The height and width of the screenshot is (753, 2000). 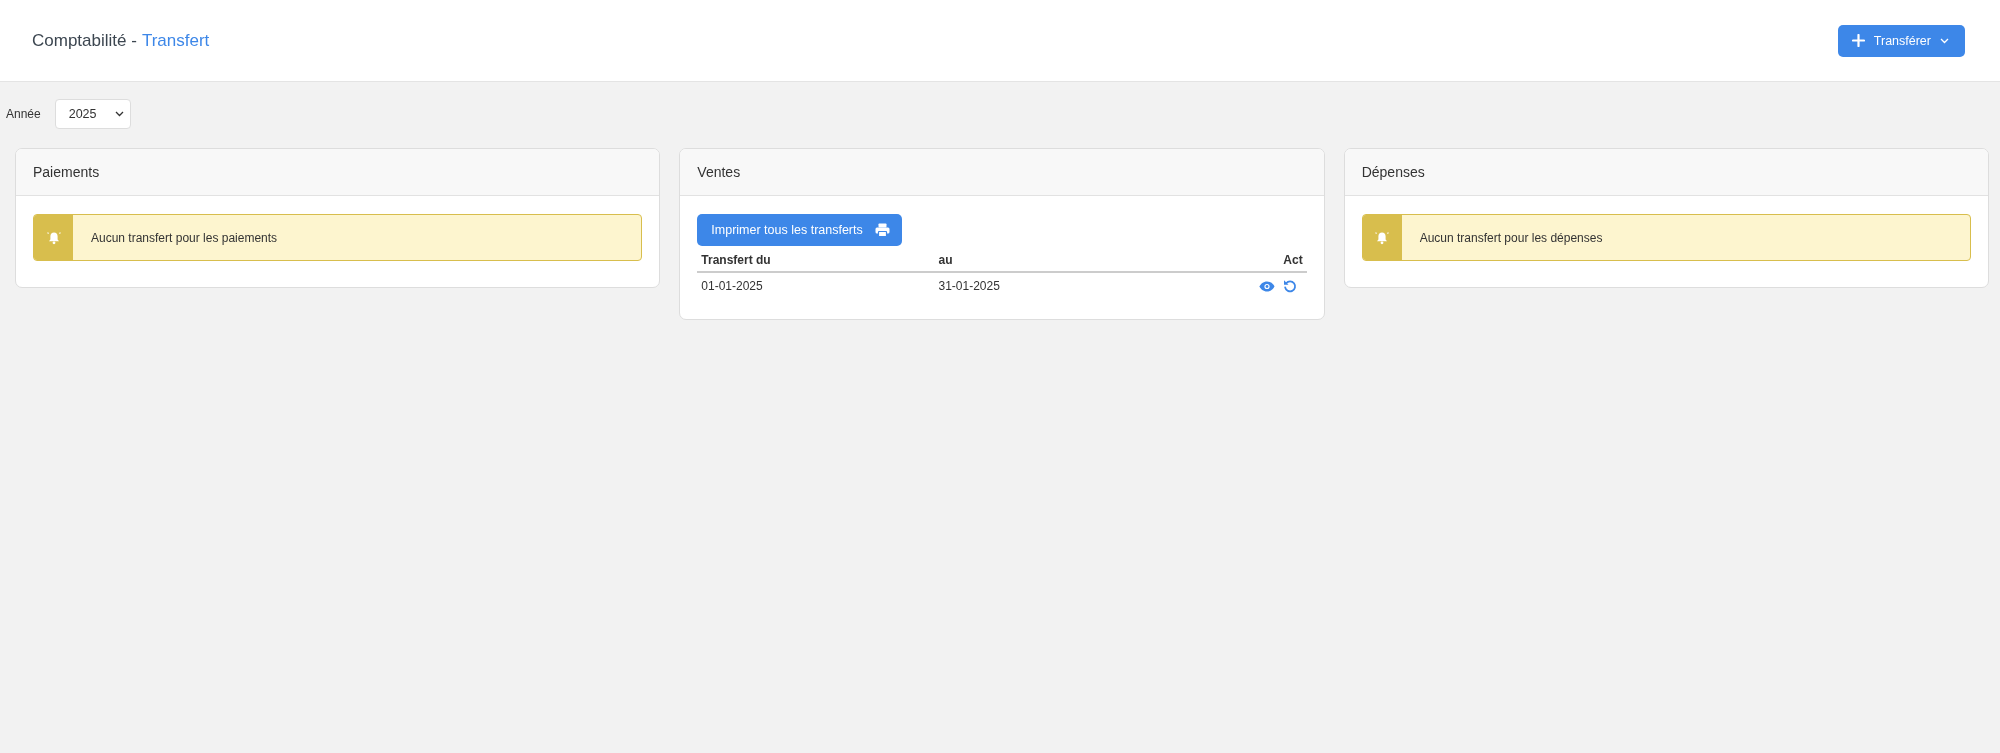 What do you see at coordinates (92, 114) in the screenshot?
I see `year-select: 2025` at bounding box center [92, 114].